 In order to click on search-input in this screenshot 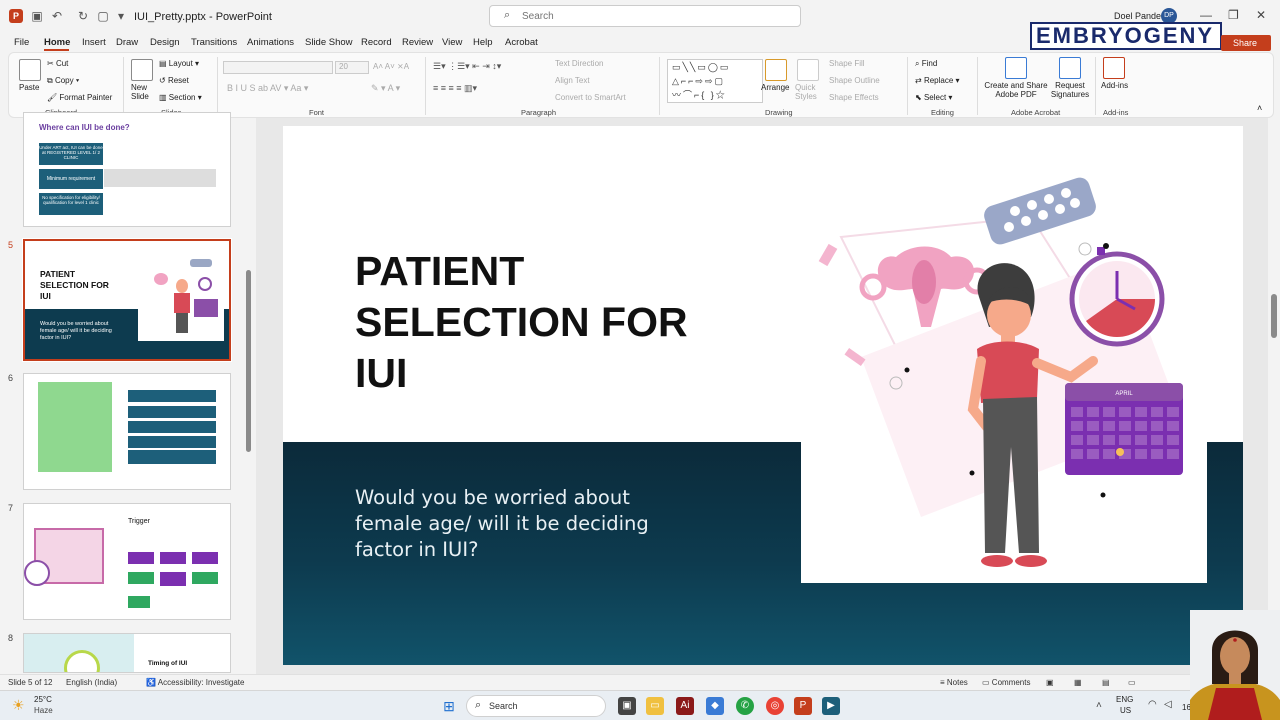, I will do `click(652, 16)`.